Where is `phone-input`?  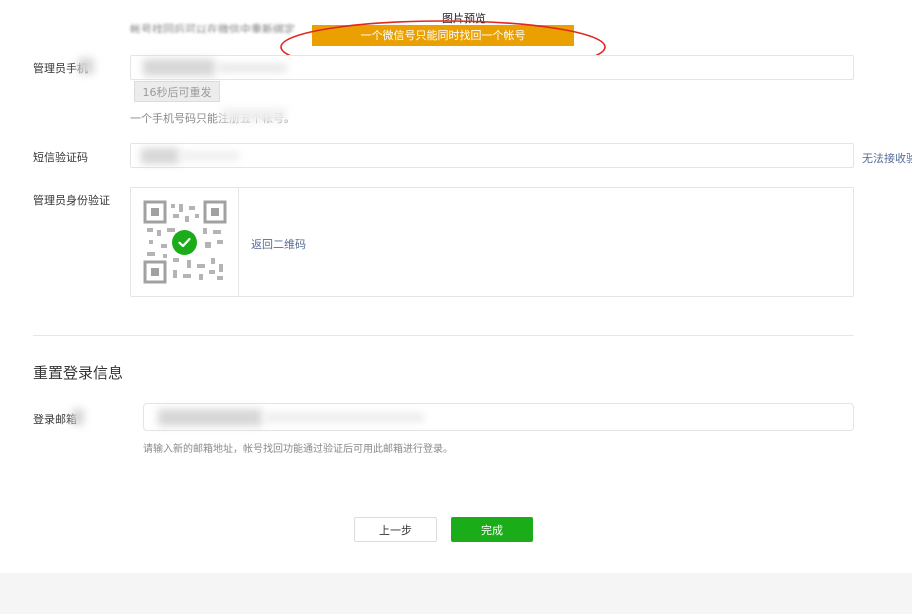 phone-input is located at coordinates (492, 67).